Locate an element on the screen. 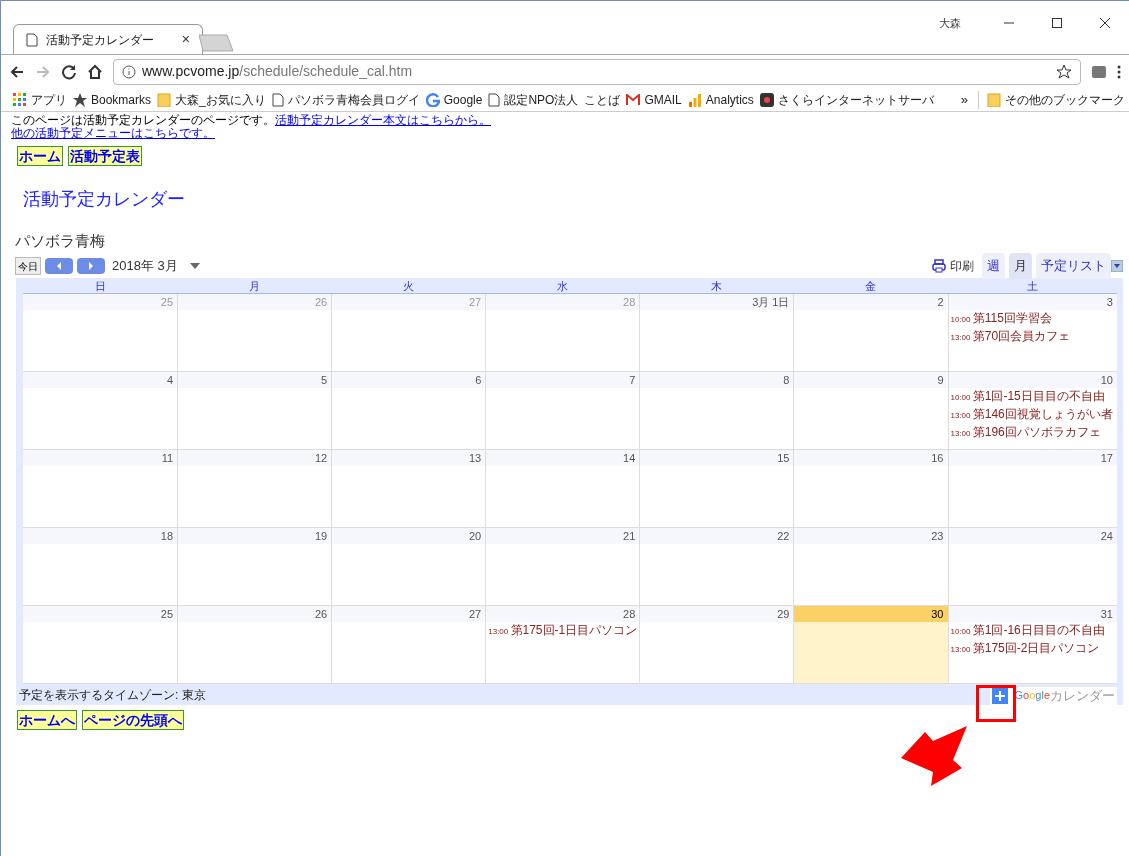 This screenshot has height=856, width=1129. event-entry: 10:00 第1回-16日目目の不自由 is located at coordinates (1032, 631).